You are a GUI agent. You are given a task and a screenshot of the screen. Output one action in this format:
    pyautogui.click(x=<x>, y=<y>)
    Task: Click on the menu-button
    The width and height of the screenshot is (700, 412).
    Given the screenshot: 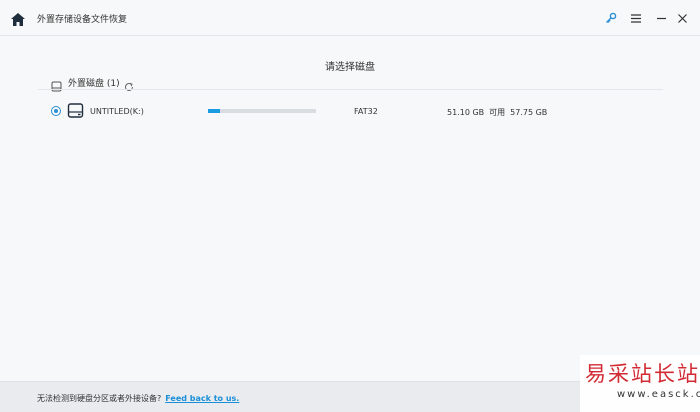 What is the action you would take?
    pyautogui.click(x=636, y=18)
    